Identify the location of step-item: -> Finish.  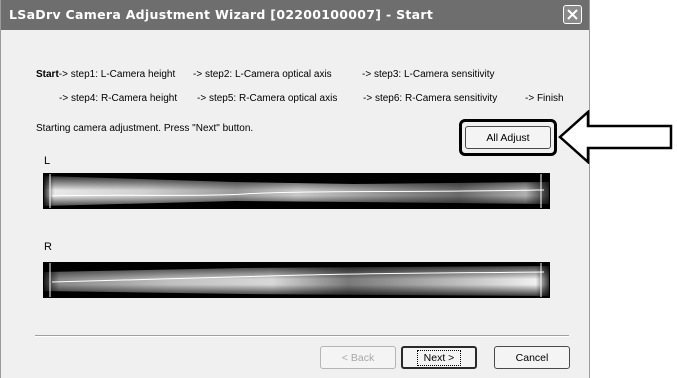
(544, 98).